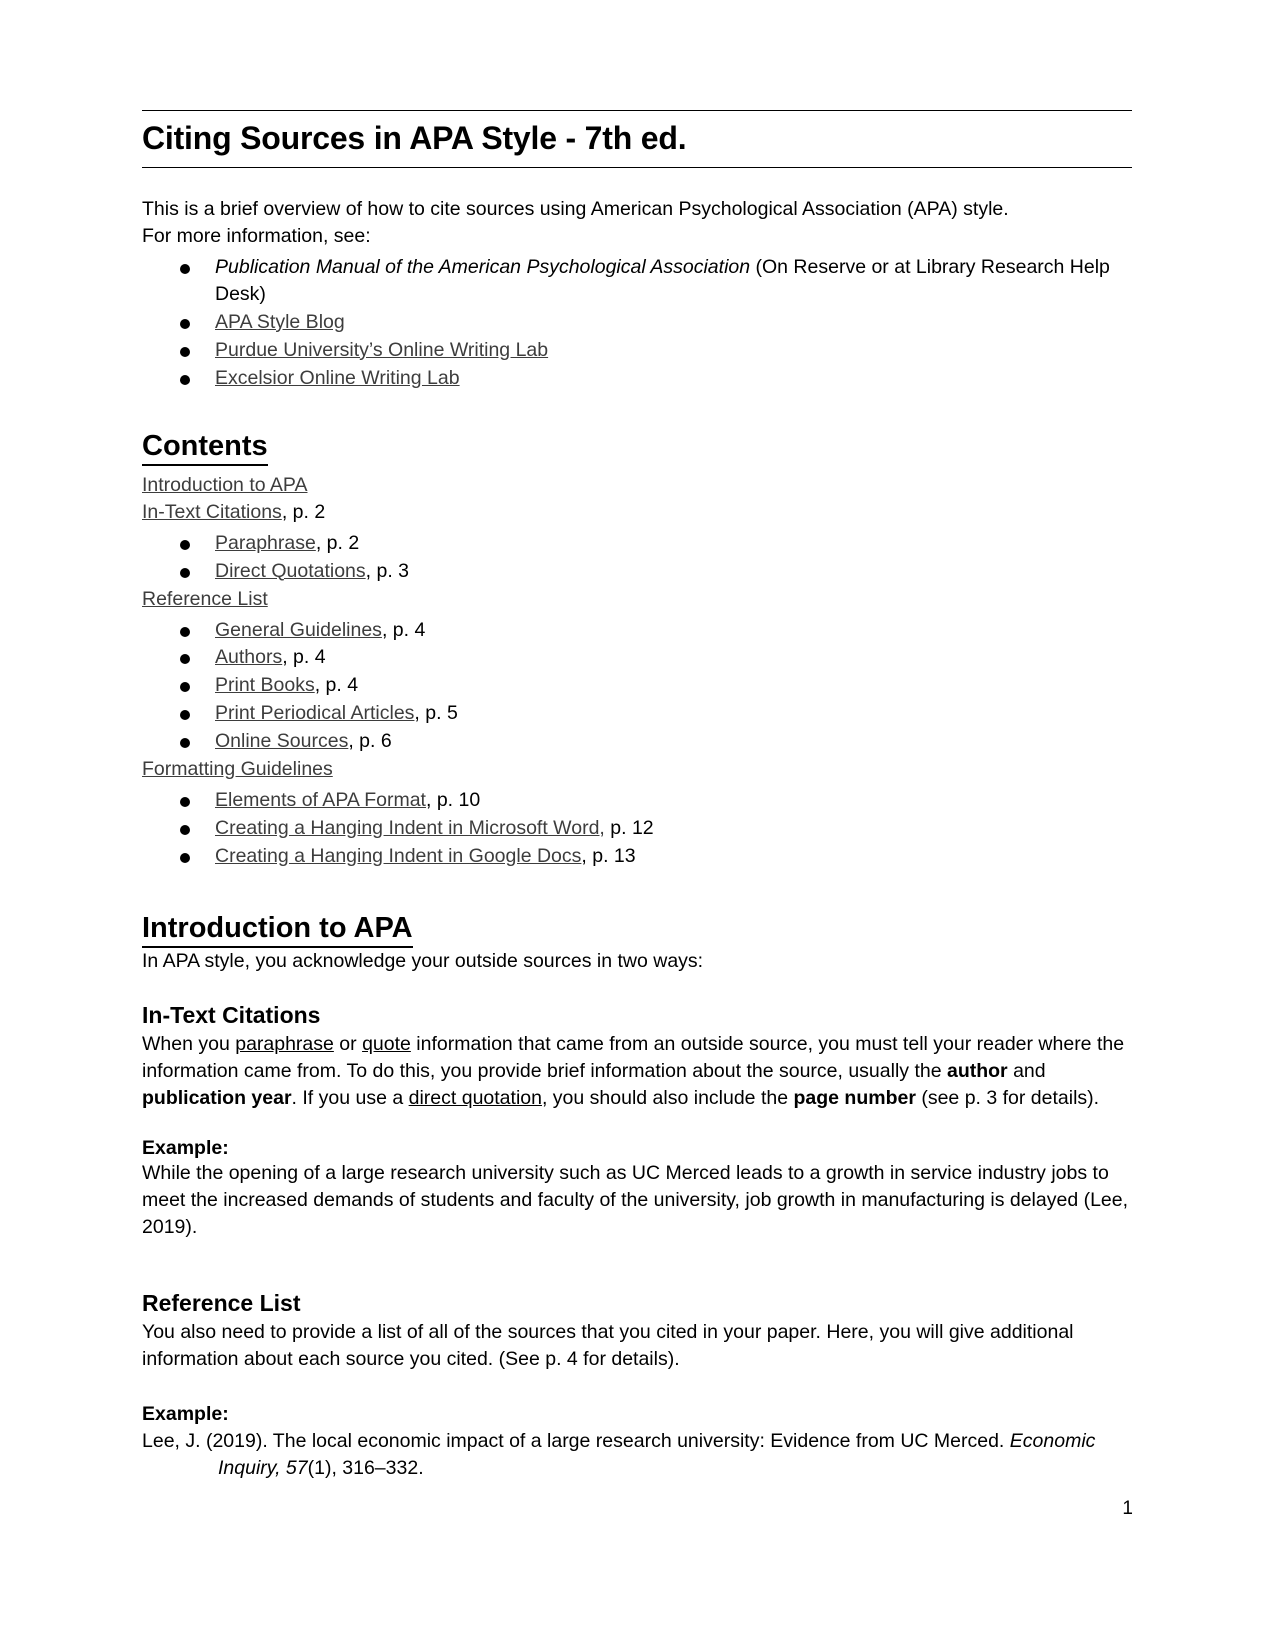 Image resolution: width=1275 pixels, height=1650 pixels. I want to click on toc-item-paraphrase: Paraphrase, p. 2, so click(637, 543).